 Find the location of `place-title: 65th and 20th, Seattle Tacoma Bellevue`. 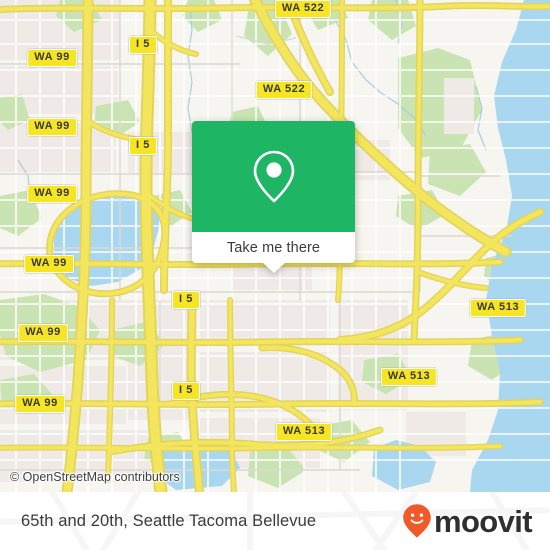

place-title: 65th and 20th, Seattle Tacoma Bellevue is located at coordinates (169, 520).